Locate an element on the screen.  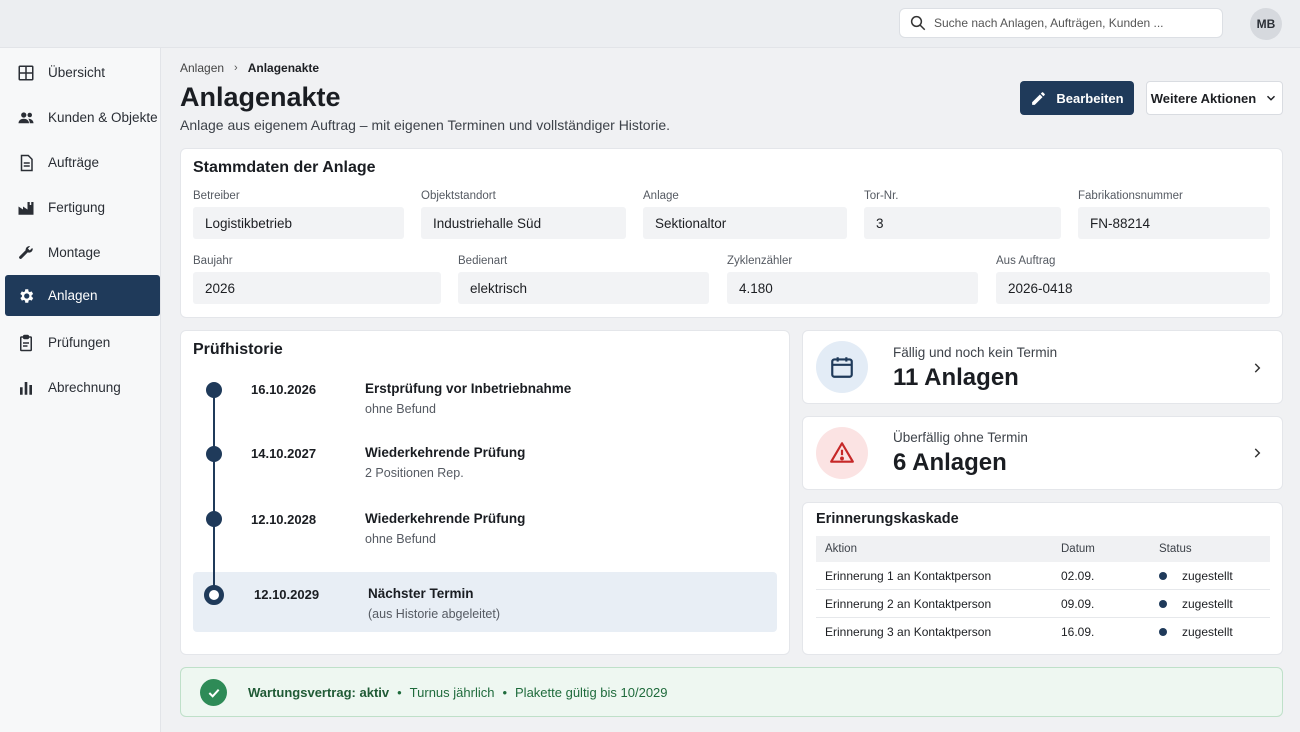
column-header-aktion: Aktion is located at coordinates (841, 549).